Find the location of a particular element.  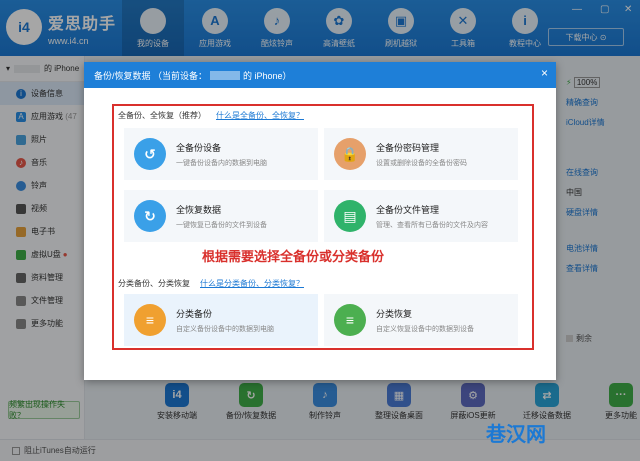

dialog-close-button: × is located at coordinates (544, 73).